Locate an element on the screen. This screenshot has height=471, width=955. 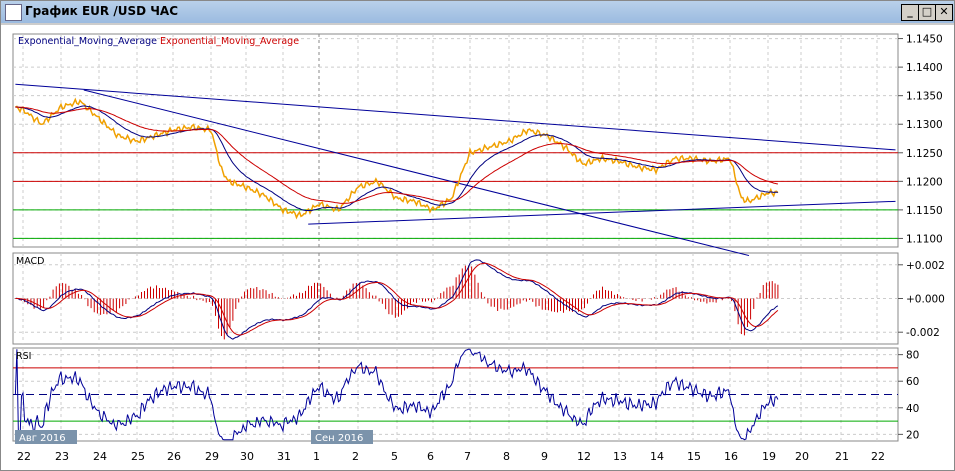
date-label: 15 is located at coordinates (694, 456).